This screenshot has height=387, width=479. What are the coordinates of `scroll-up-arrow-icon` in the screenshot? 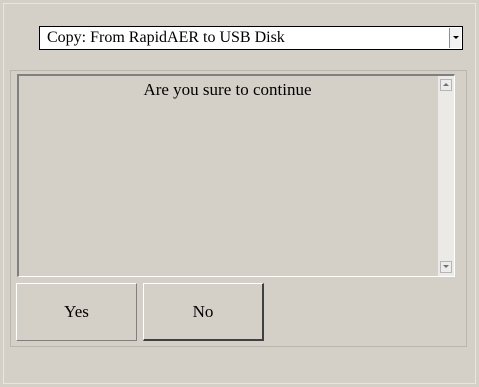 It's located at (446, 84).